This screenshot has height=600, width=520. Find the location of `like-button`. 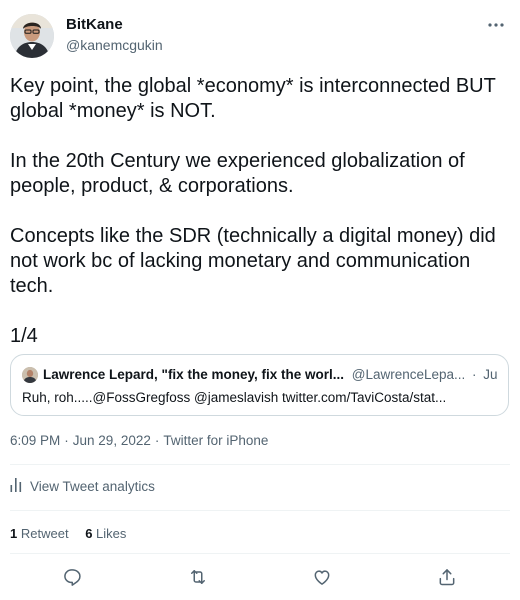

like-button is located at coordinates (322, 579).